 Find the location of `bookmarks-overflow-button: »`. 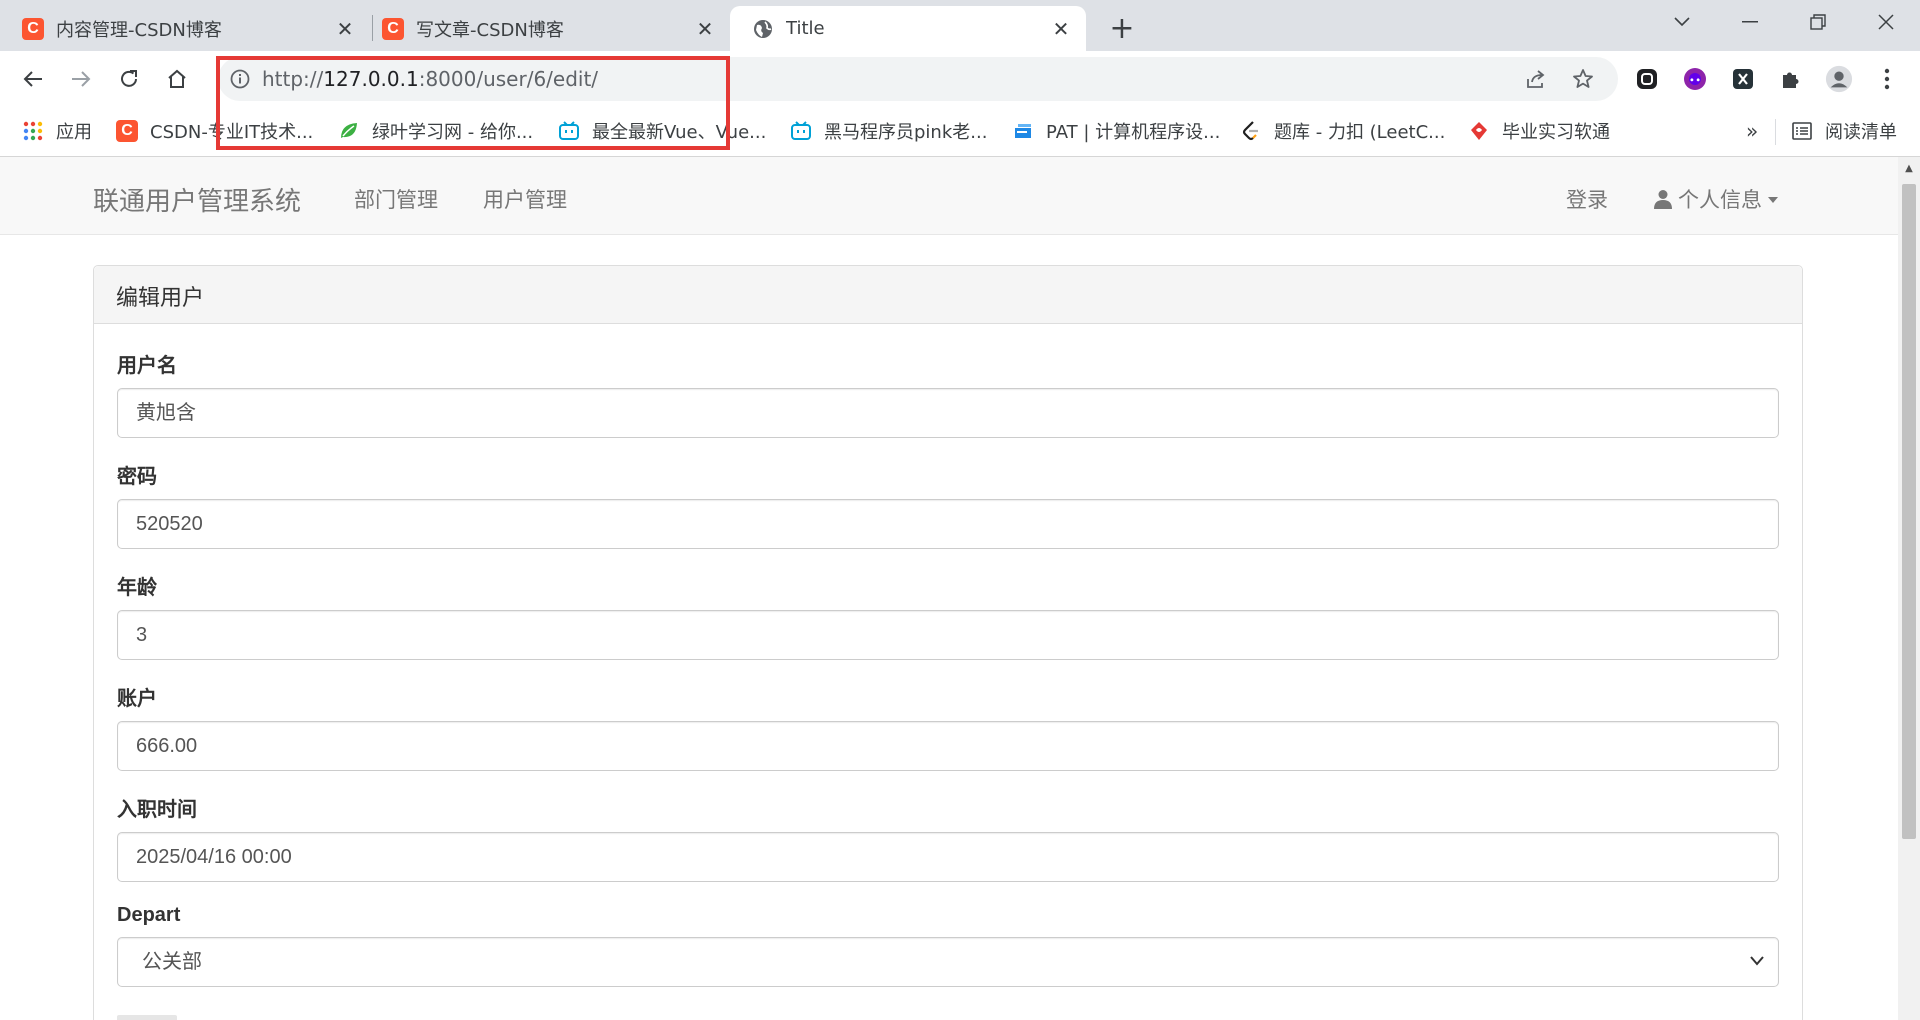

bookmarks-overflow-button: » is located at coordinates (1752, 131).